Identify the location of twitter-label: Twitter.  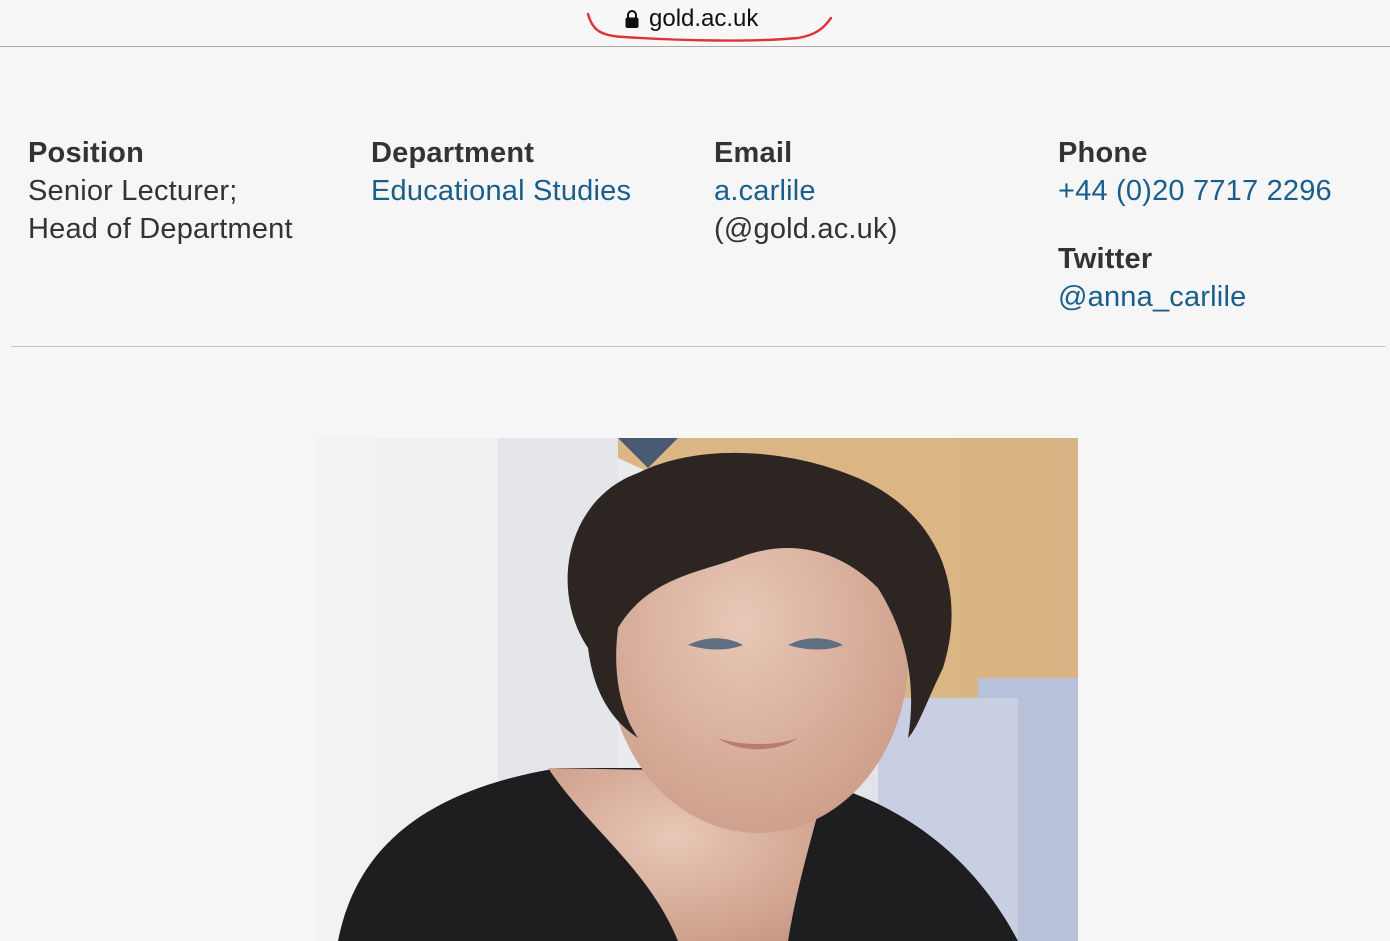
(1105, 259).